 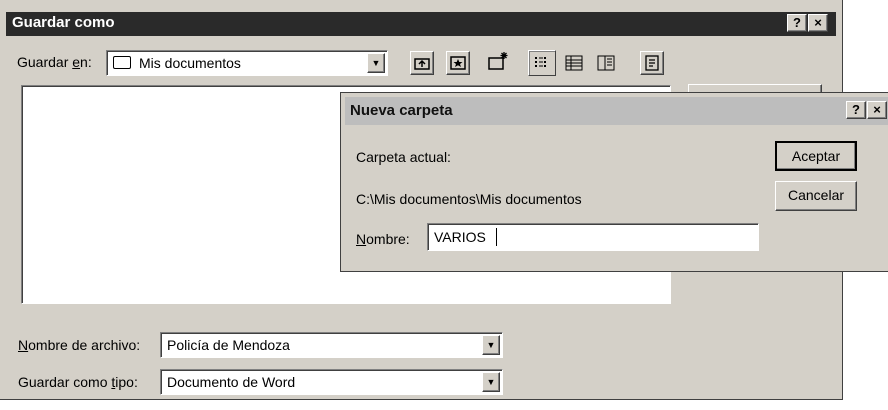 I want to click on current-folder-label: Carpeta actual:, so click(x=403, y=157).